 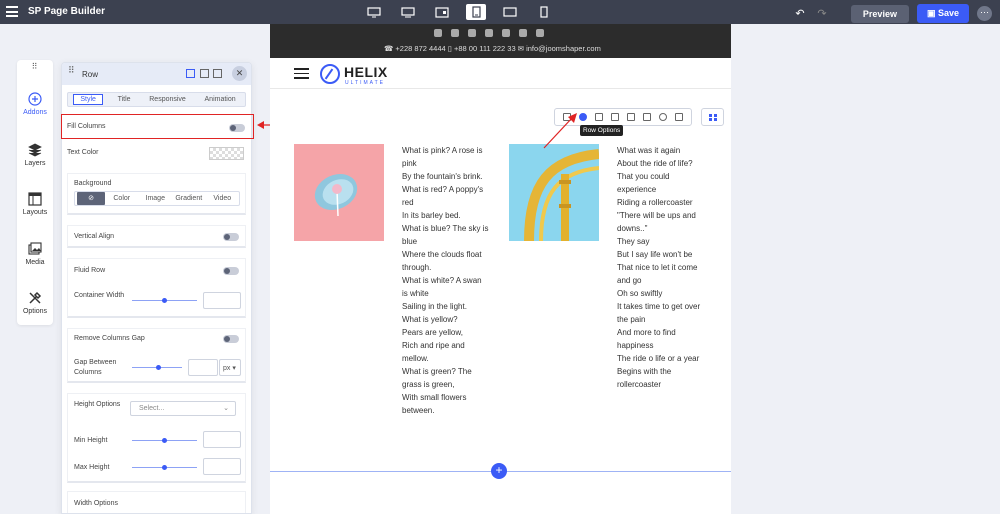 What do you see at coordinates (222, 439) in the screenshot?
I see `min-height-input` at bounding box center [222, 439].